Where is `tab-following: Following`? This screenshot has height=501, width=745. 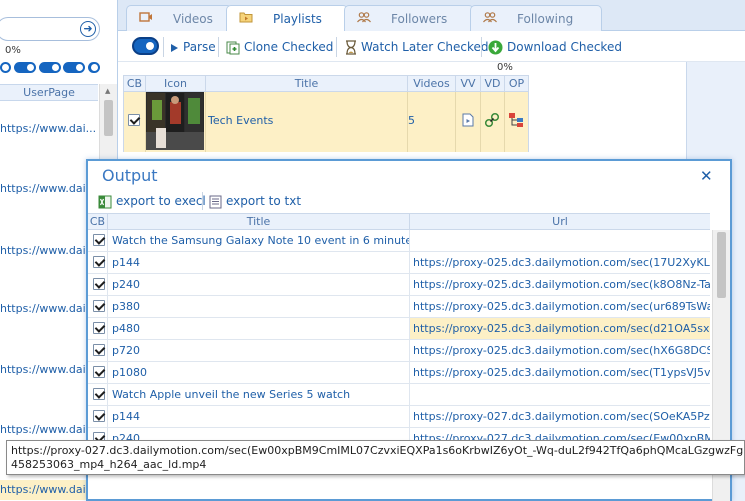
tab-following: Following is located at coordinates (536, 18).